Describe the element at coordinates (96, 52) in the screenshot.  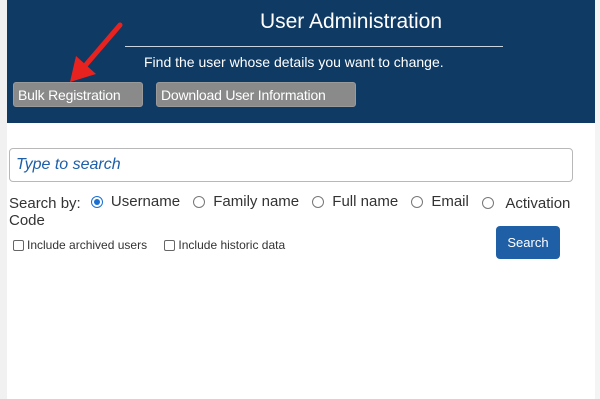
I see `red-arrow-annotation-icon` at that location.